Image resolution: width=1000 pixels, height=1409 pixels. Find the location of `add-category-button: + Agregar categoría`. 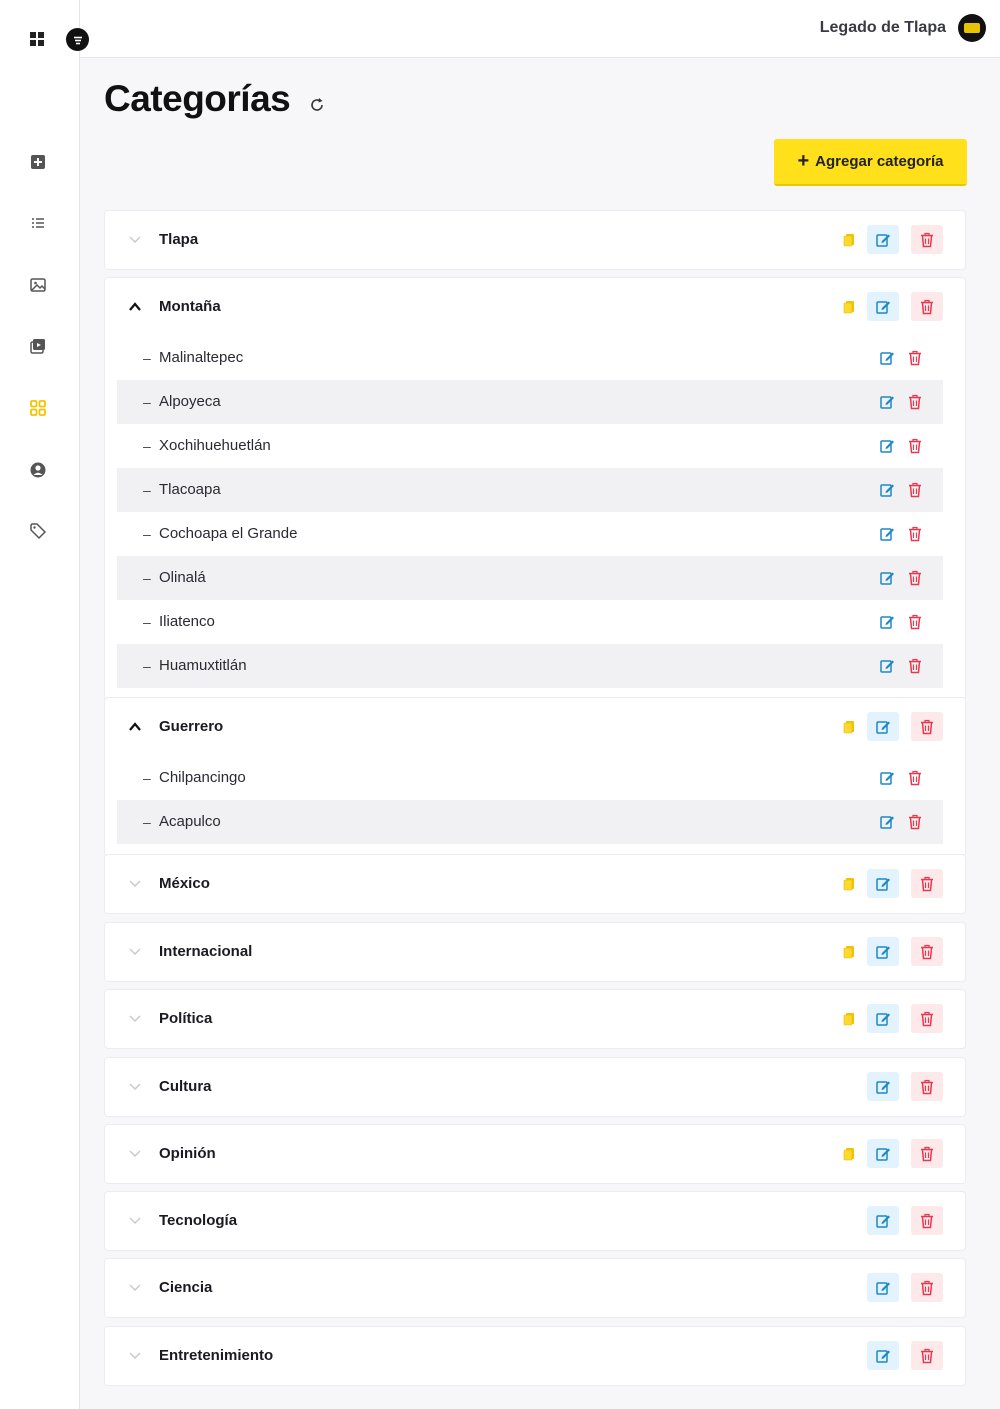

add-category-button: + Agregar categoría is located at coordinates (870, 162).